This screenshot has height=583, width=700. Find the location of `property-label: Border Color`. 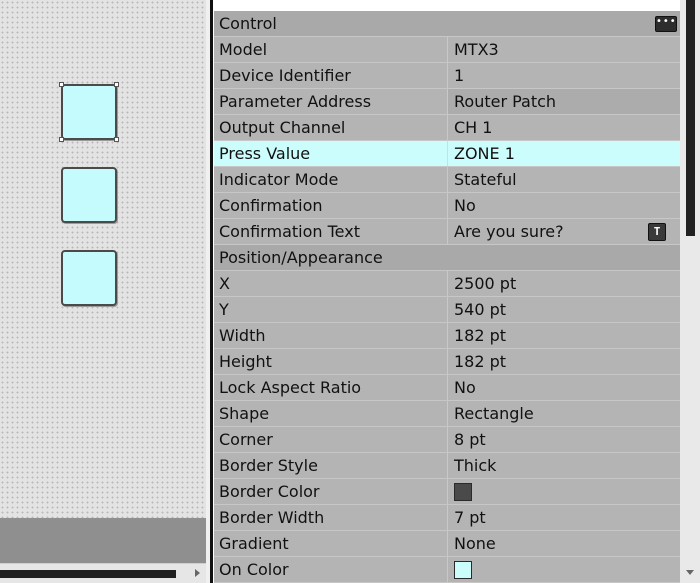

property-label: Border Color is located at coordinates (331, 491).